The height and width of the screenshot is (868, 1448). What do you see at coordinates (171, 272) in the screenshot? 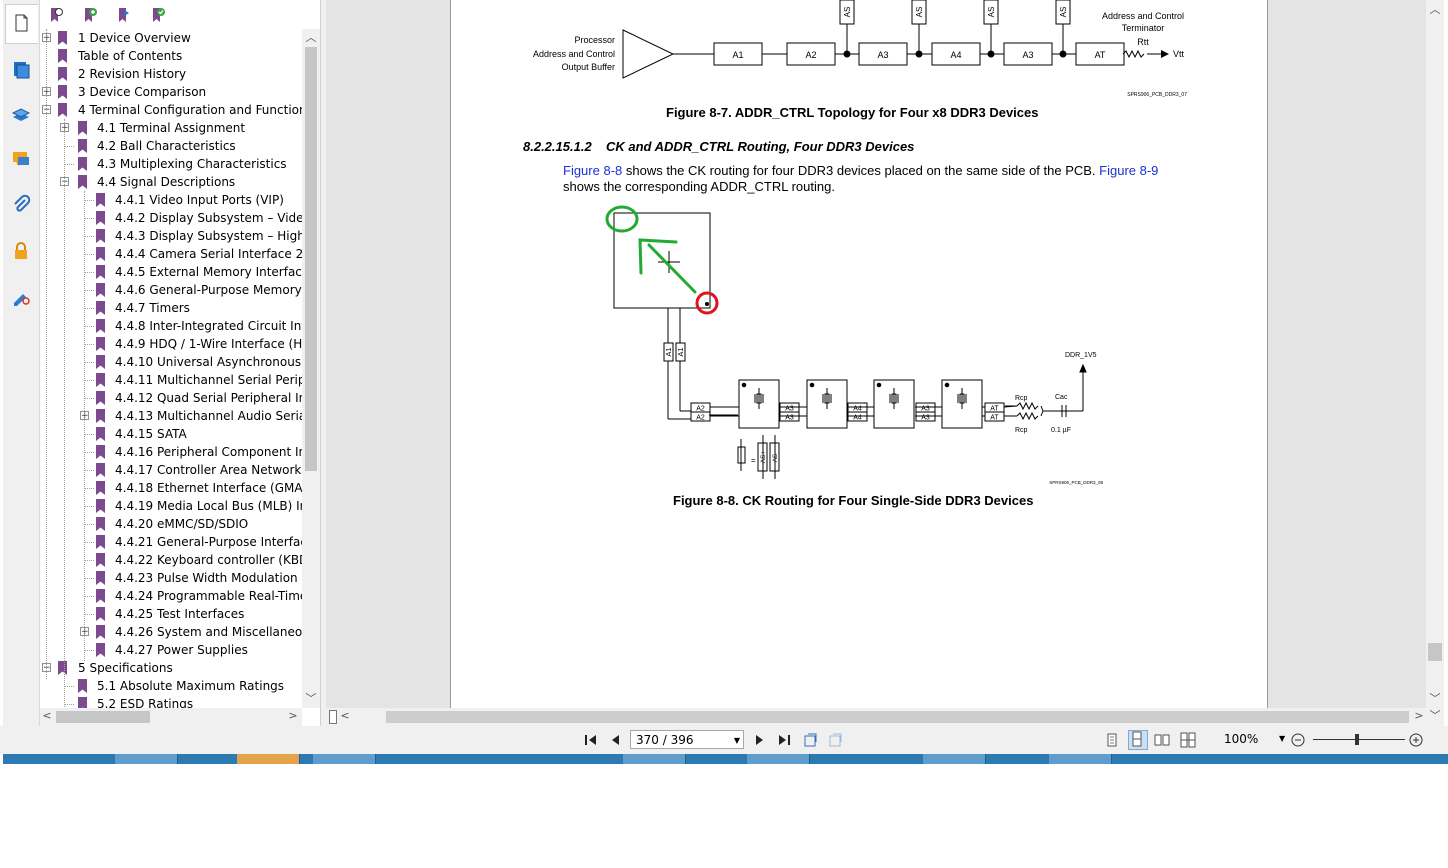
I see `bookmark-item: 4.4.5 External Memory Interface` at bounding box center [171, 272].